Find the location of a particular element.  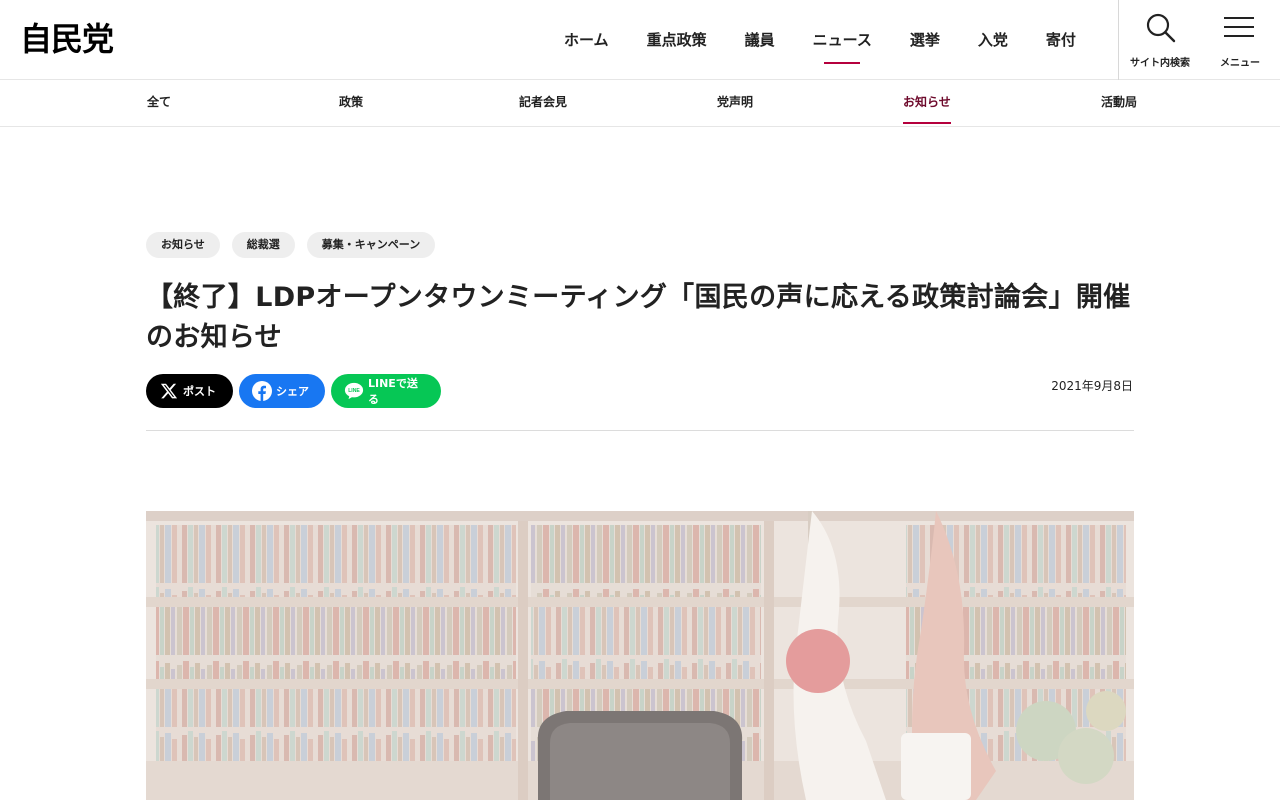

line-logo-icon: LINE is located at coordinates (354, 391).